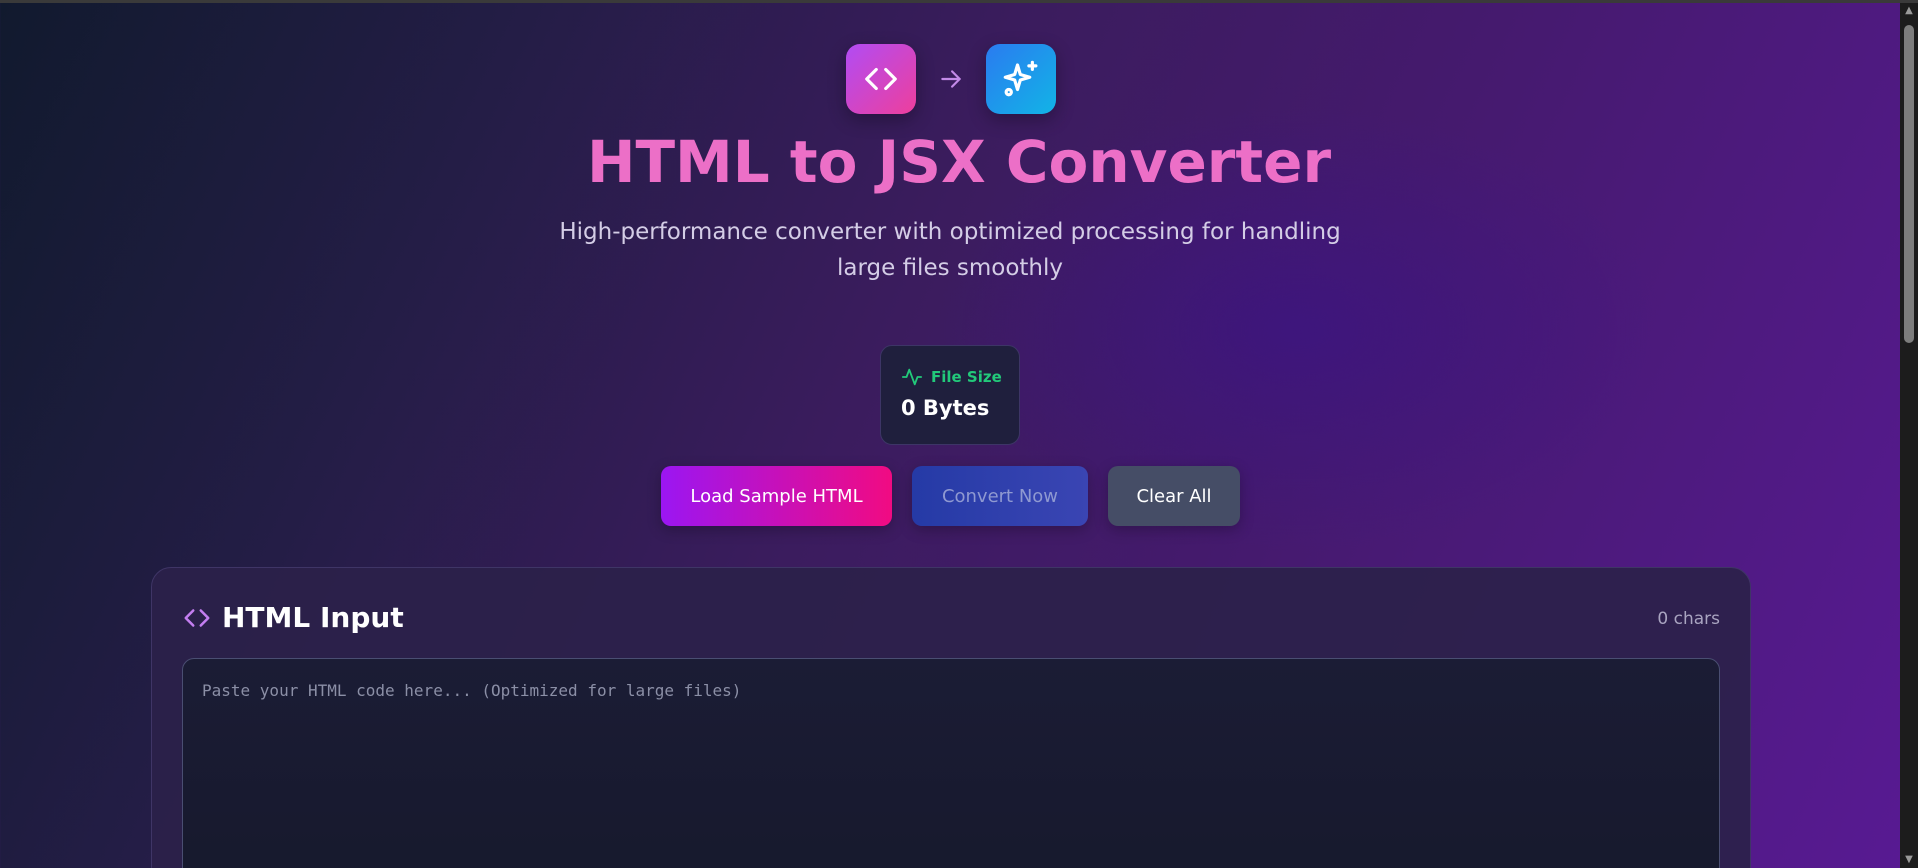  I want to click on arrow-right-icon, so click(951, 79).